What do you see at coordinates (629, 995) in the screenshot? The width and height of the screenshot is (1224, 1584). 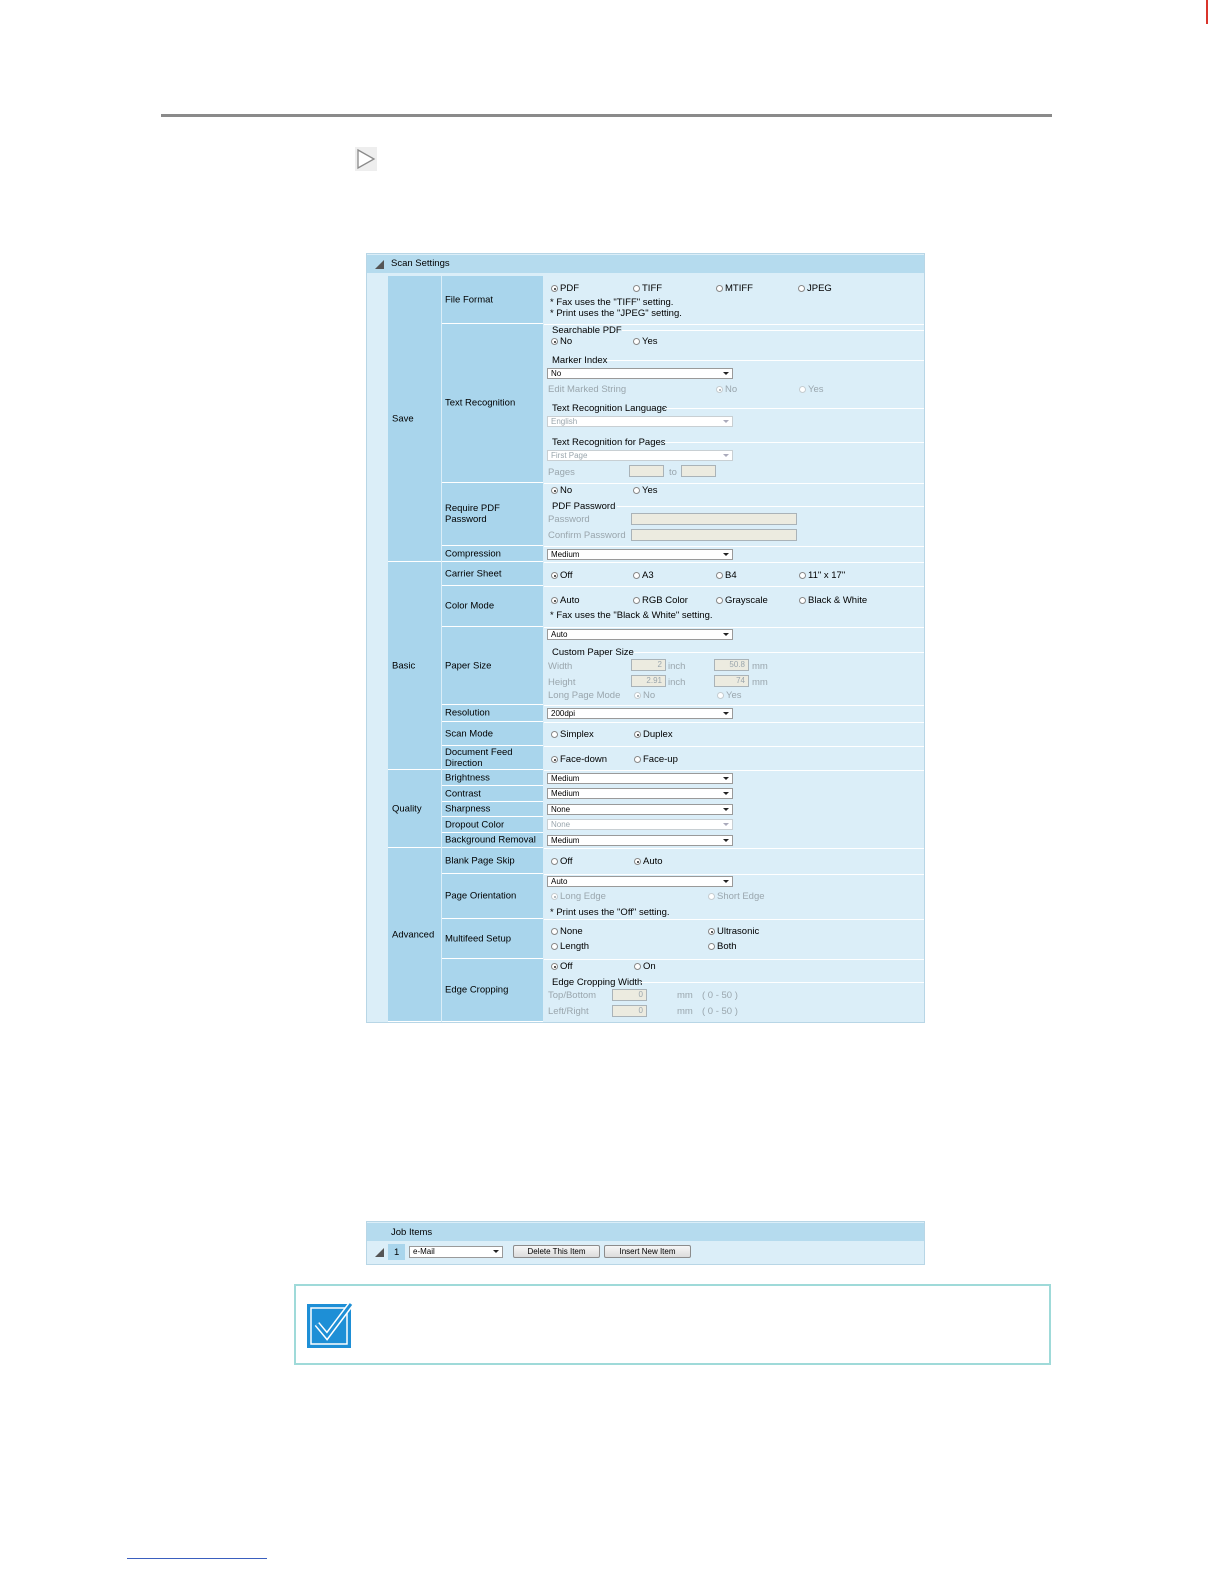 I see `top-bottom-input: 0` at bounding box center [629, 995].